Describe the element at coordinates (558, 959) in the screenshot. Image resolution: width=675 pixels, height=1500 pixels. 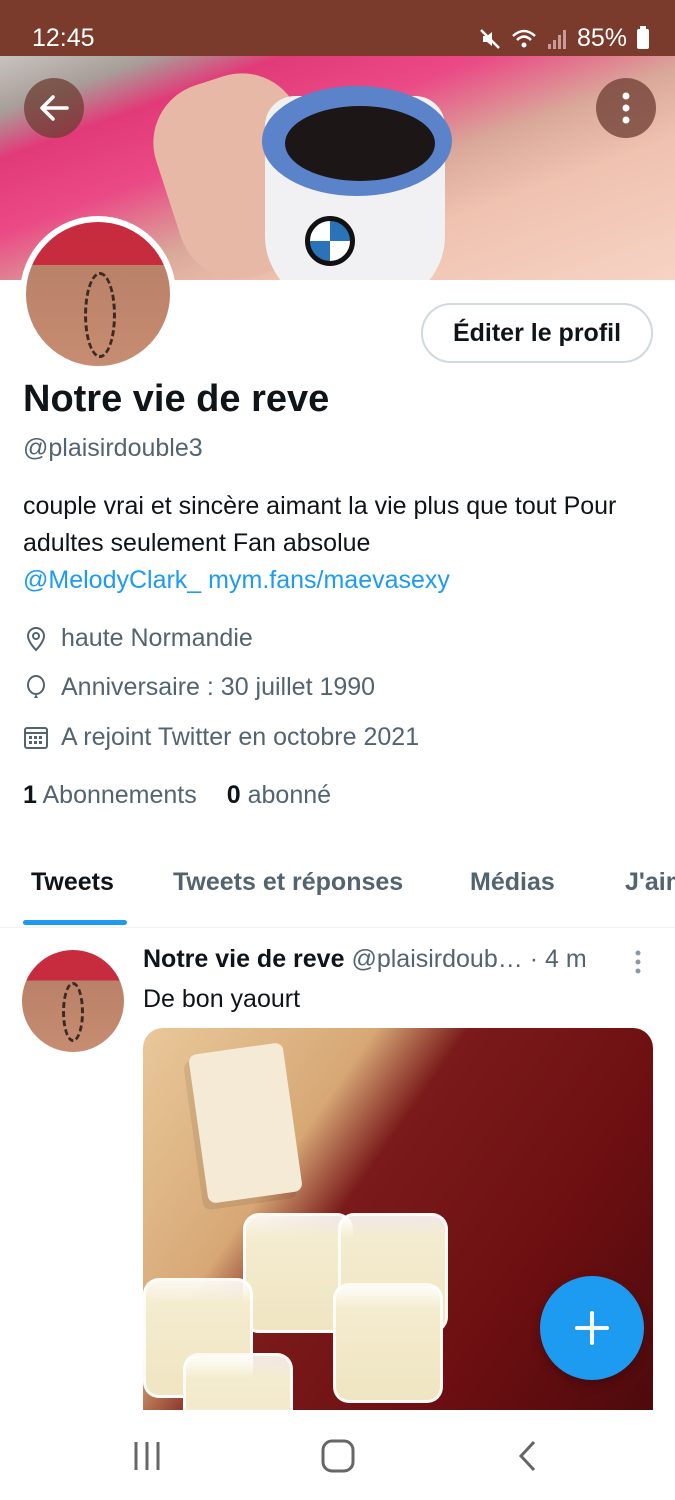
I see `tweet-time: · 4 m` at that location.